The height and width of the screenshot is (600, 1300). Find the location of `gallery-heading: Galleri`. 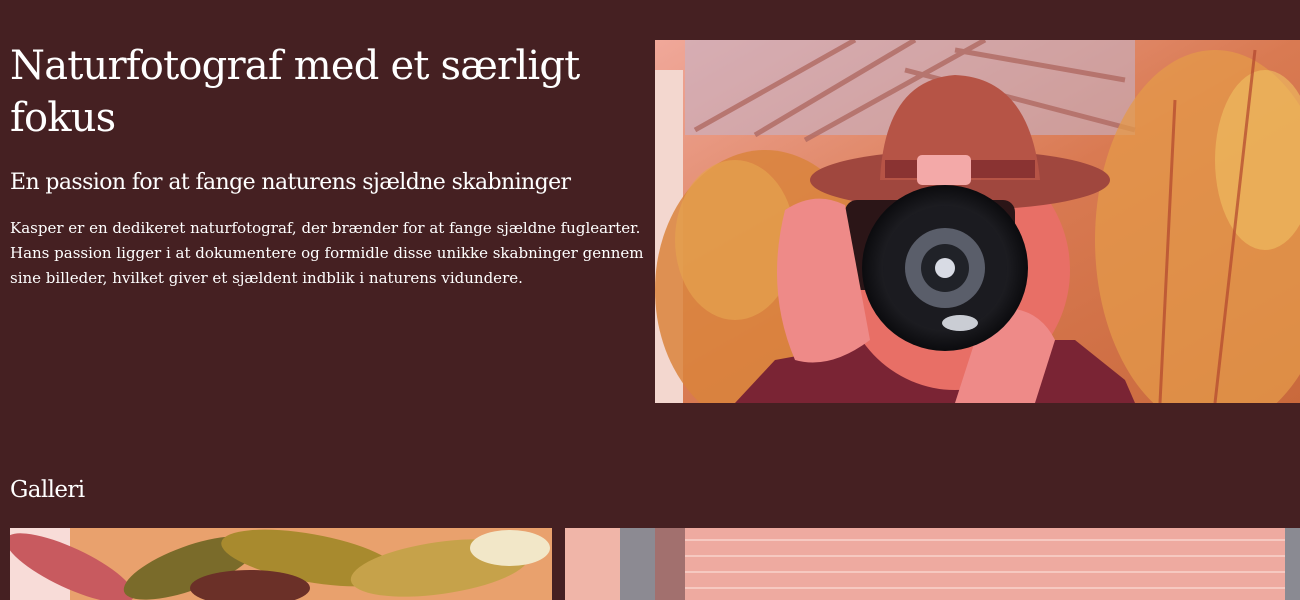

gallery-heading: Galleri is located at coordinates (47, 490).